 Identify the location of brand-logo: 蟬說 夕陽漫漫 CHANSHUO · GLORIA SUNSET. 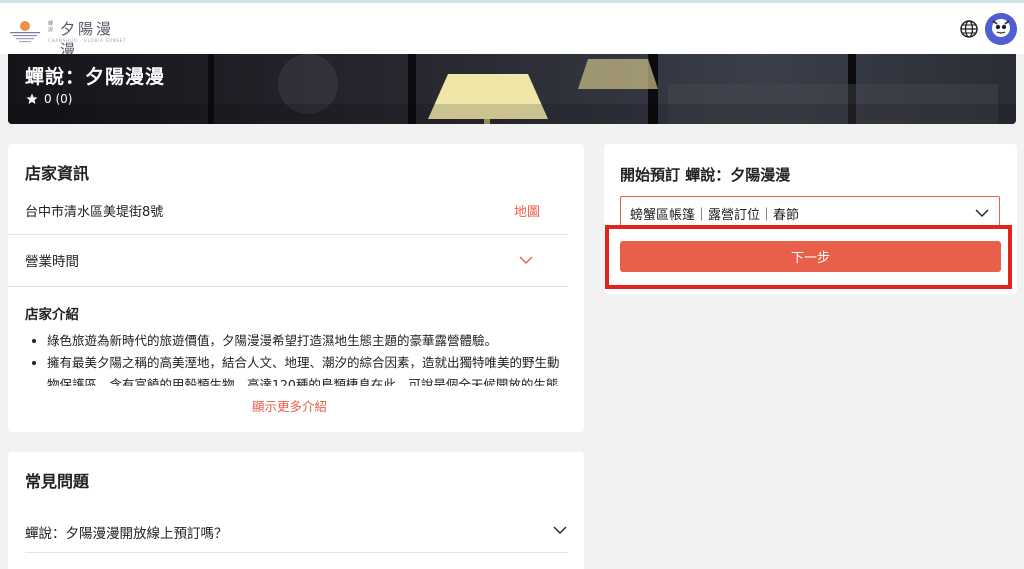
(68, 38).